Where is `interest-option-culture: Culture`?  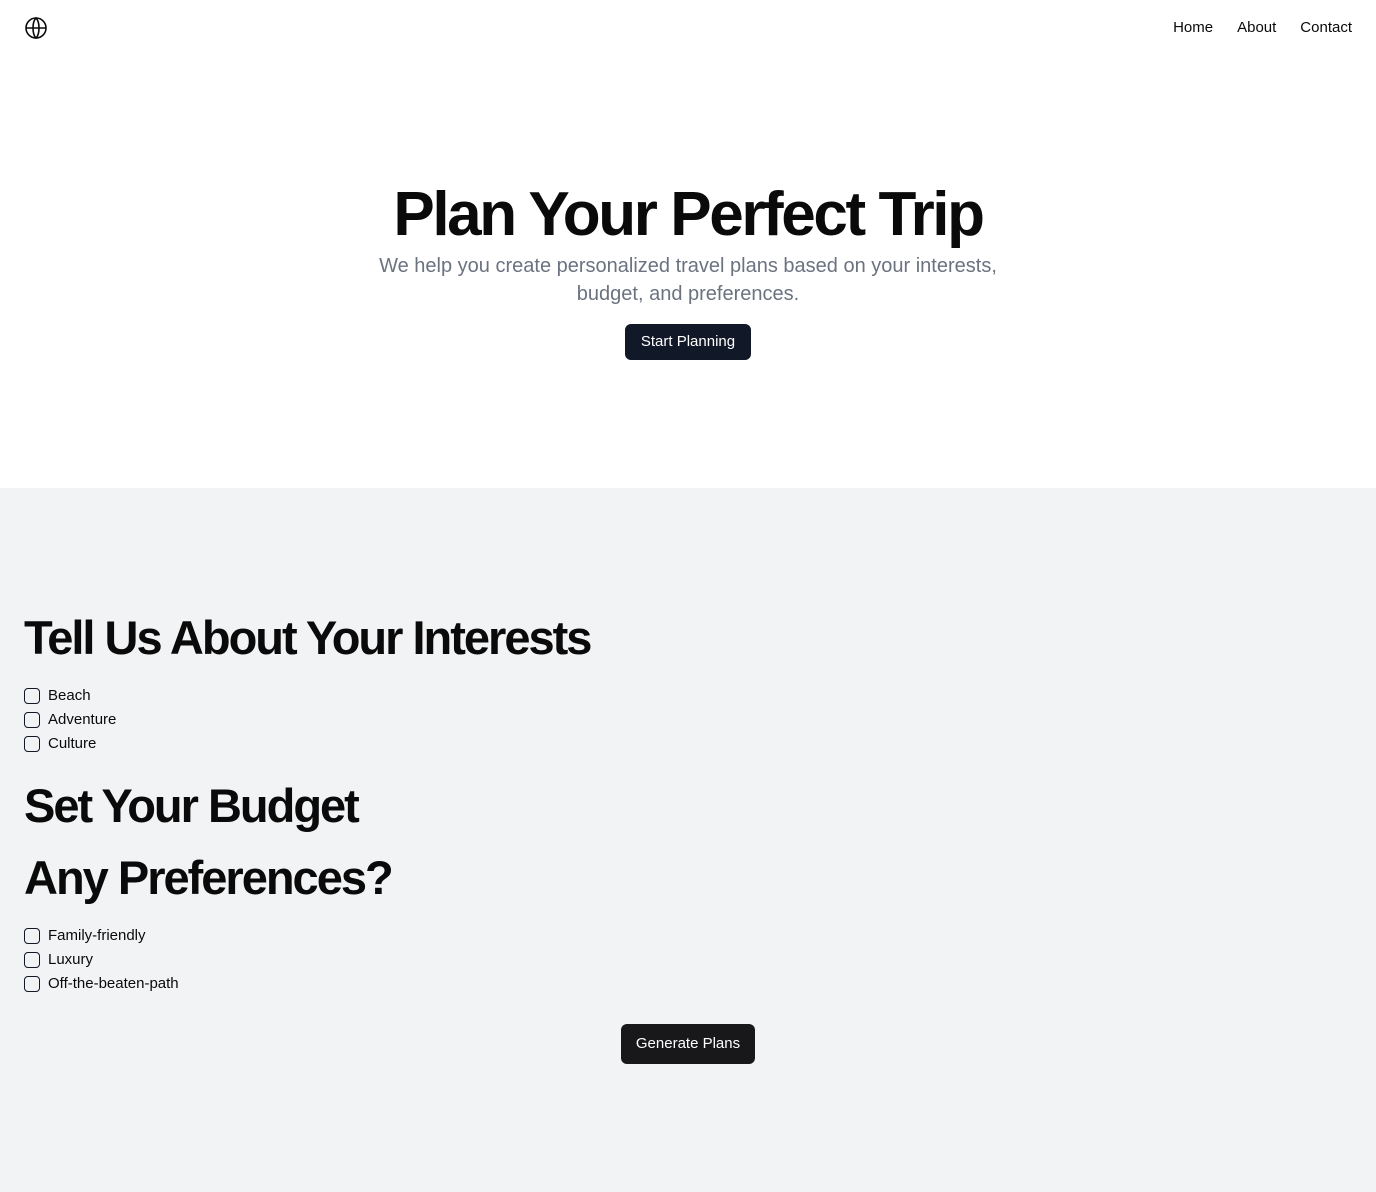
interest-option-culture: Culture is located at coordinates (70, 744).